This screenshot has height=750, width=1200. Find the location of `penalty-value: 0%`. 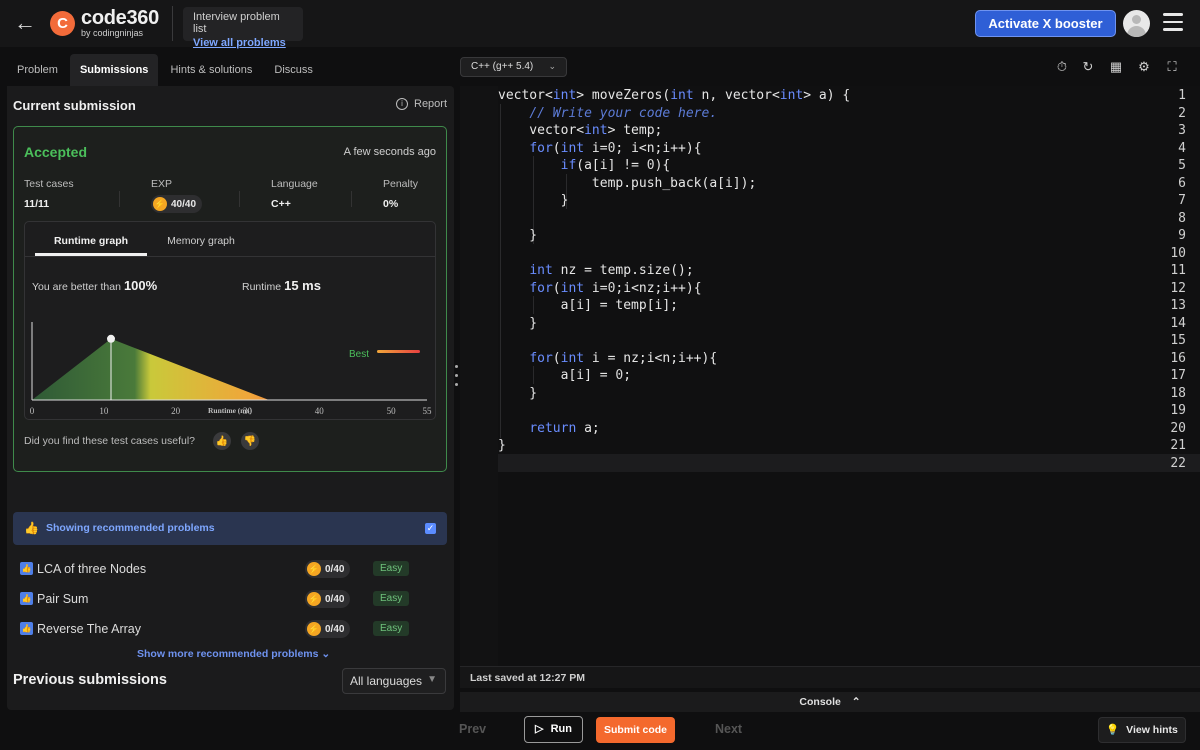

penalty-value: 0% is located at coordinates (391, 204).